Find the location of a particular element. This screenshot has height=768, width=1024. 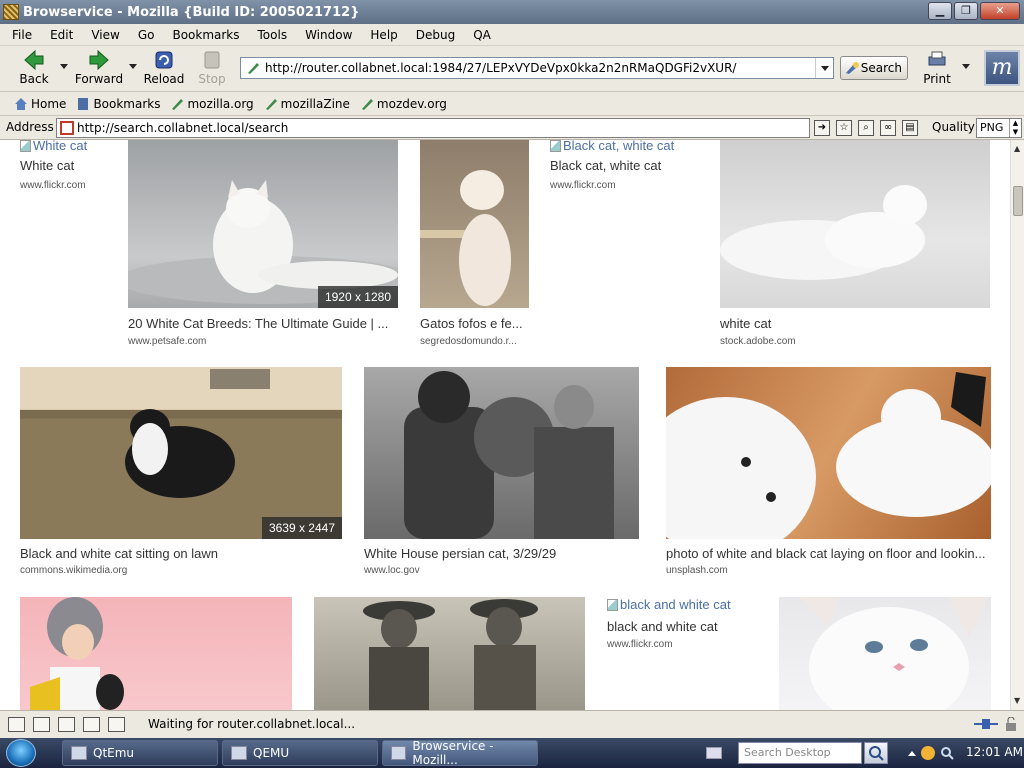

page-scrollbar: ▲ ▼ is located at coordinates (1017, 425).